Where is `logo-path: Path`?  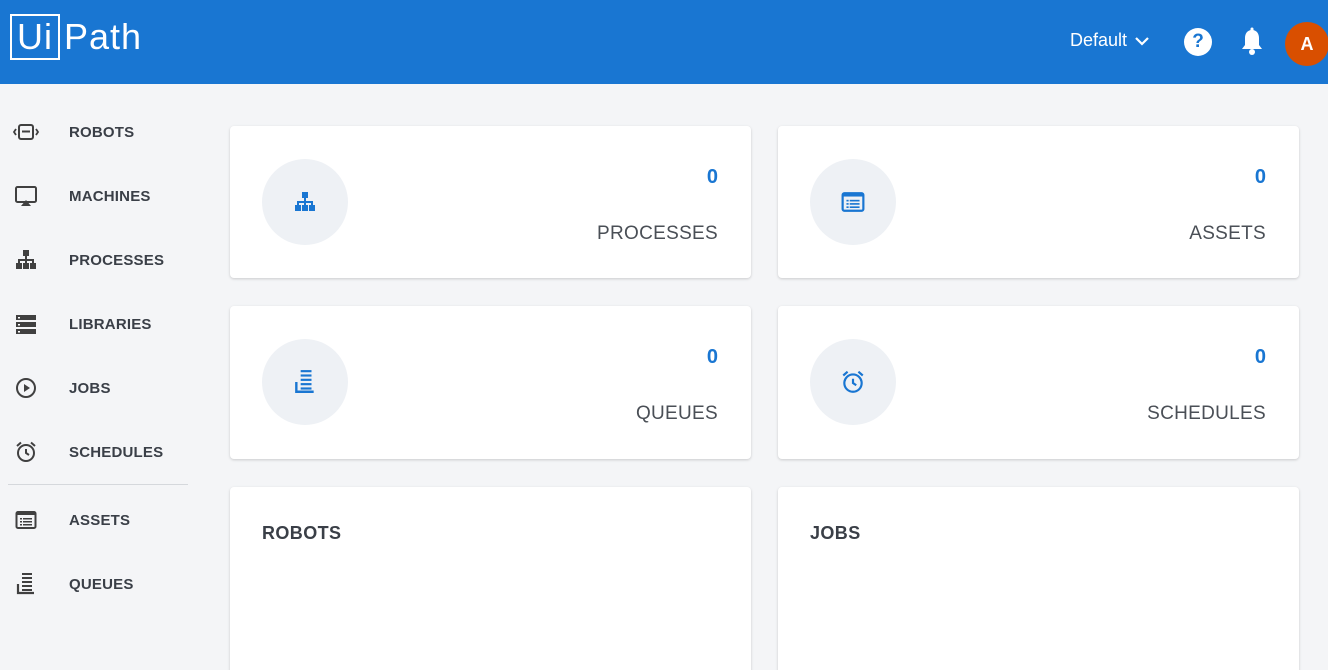 logo-path: Path is located at coordinates (103, 36).